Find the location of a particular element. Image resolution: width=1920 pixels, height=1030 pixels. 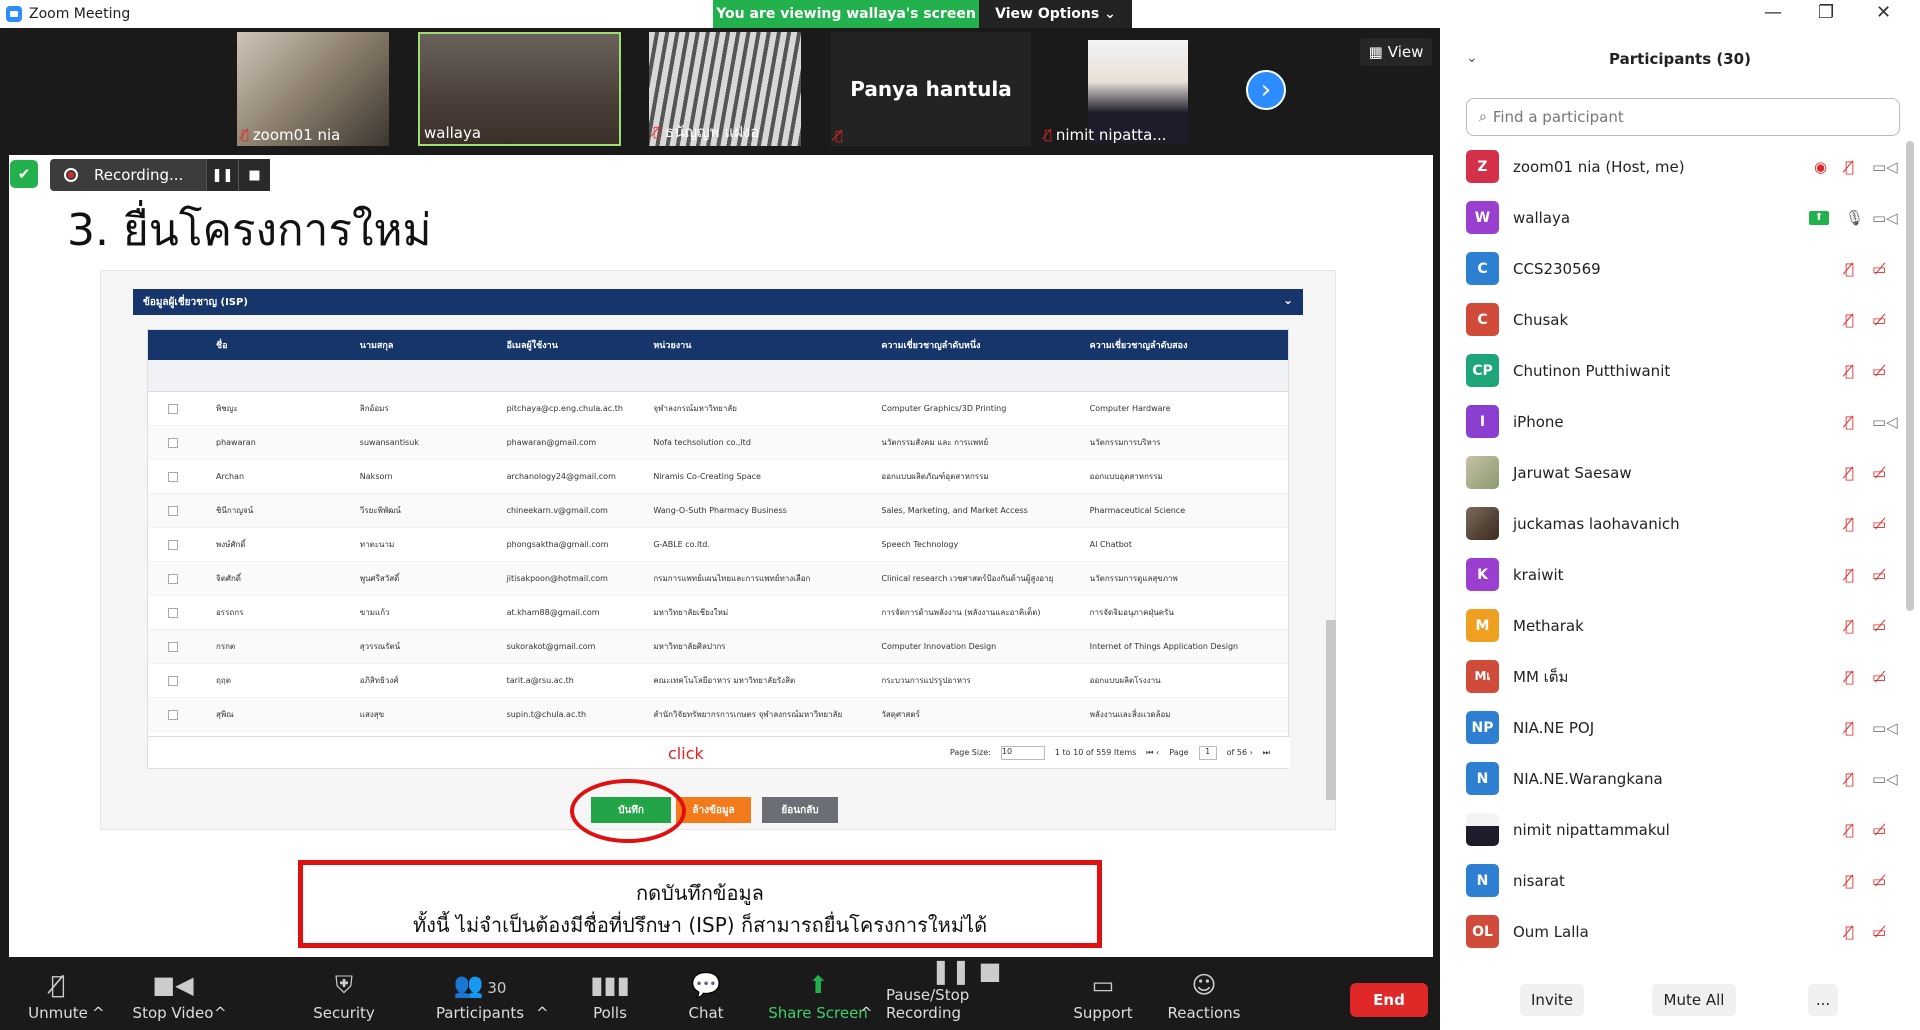

column-header: ความเชี่ยวชาญลำดับหนึ่ง is located at coordinates (985, 345).